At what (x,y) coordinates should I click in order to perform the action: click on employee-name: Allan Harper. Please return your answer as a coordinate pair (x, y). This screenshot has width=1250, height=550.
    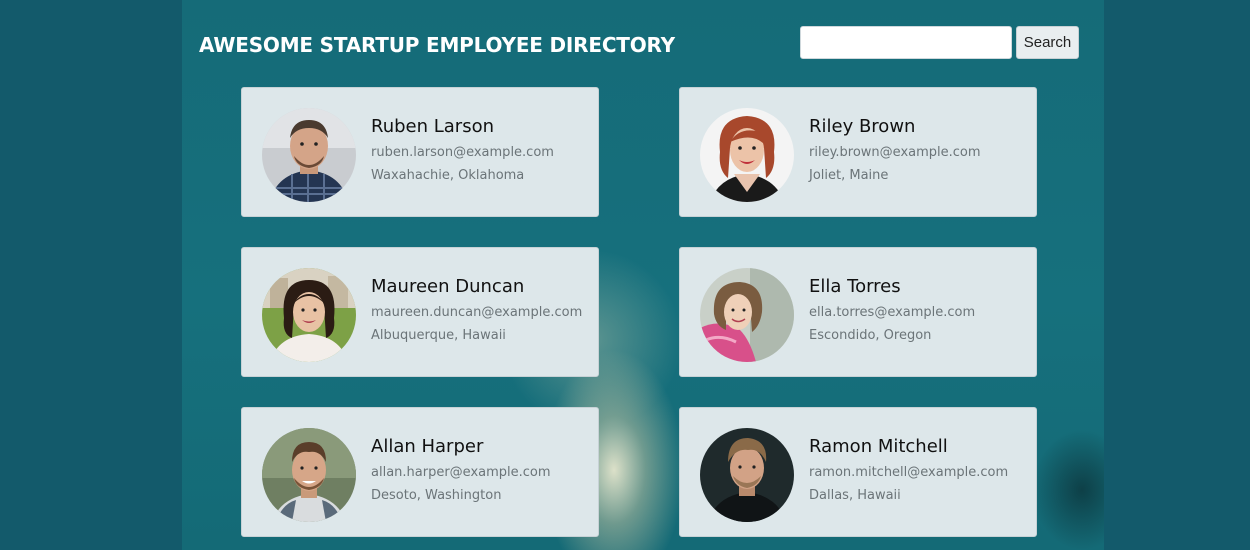
    Looking at the image, I should click on (427, 446).